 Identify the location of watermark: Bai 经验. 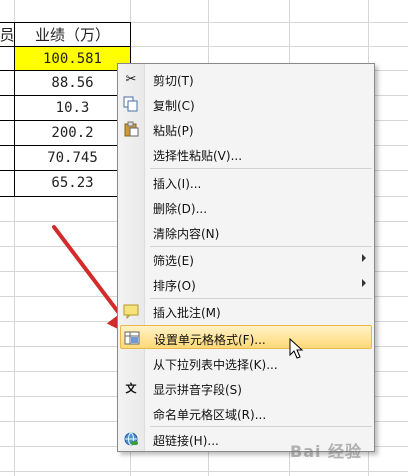
(326, 451).